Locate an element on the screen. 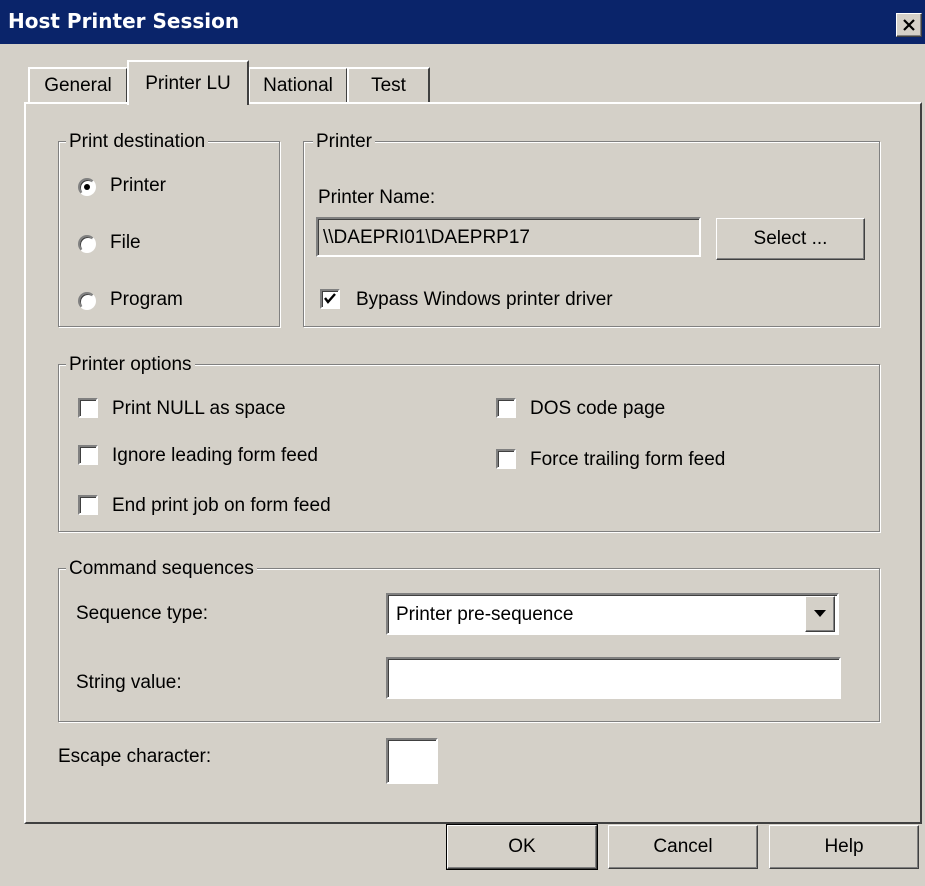 The width and height of the screenshot is (925, 886). ok-button: OK is located at coordinates (522, 847).